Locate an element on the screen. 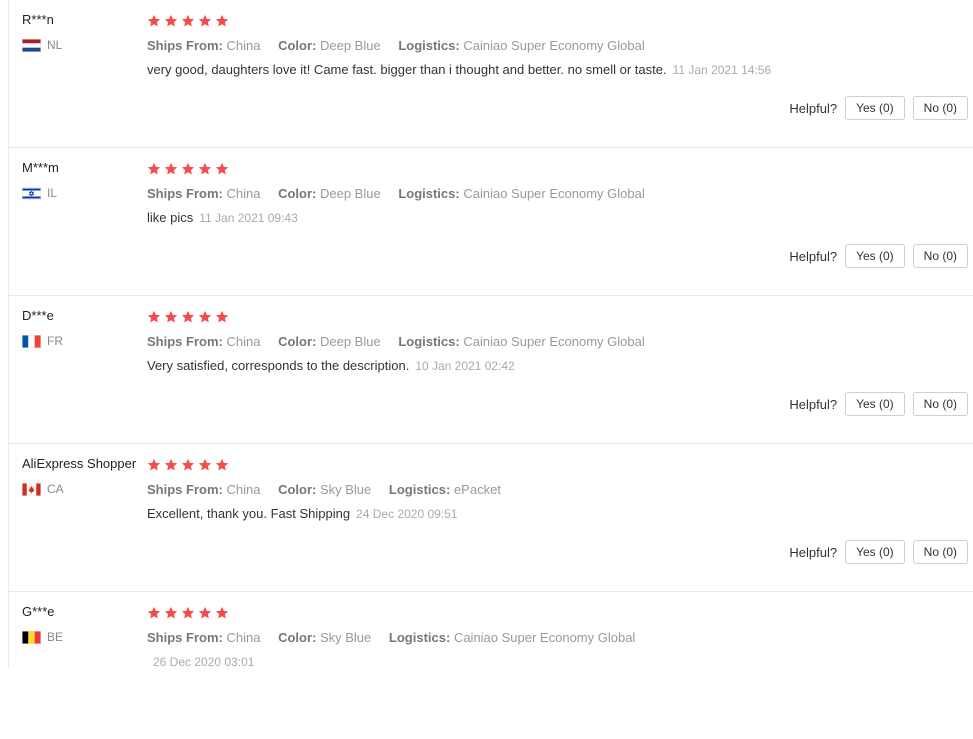 The image size is (973, 739). country-code: NL is located at coordinates (55, 45).